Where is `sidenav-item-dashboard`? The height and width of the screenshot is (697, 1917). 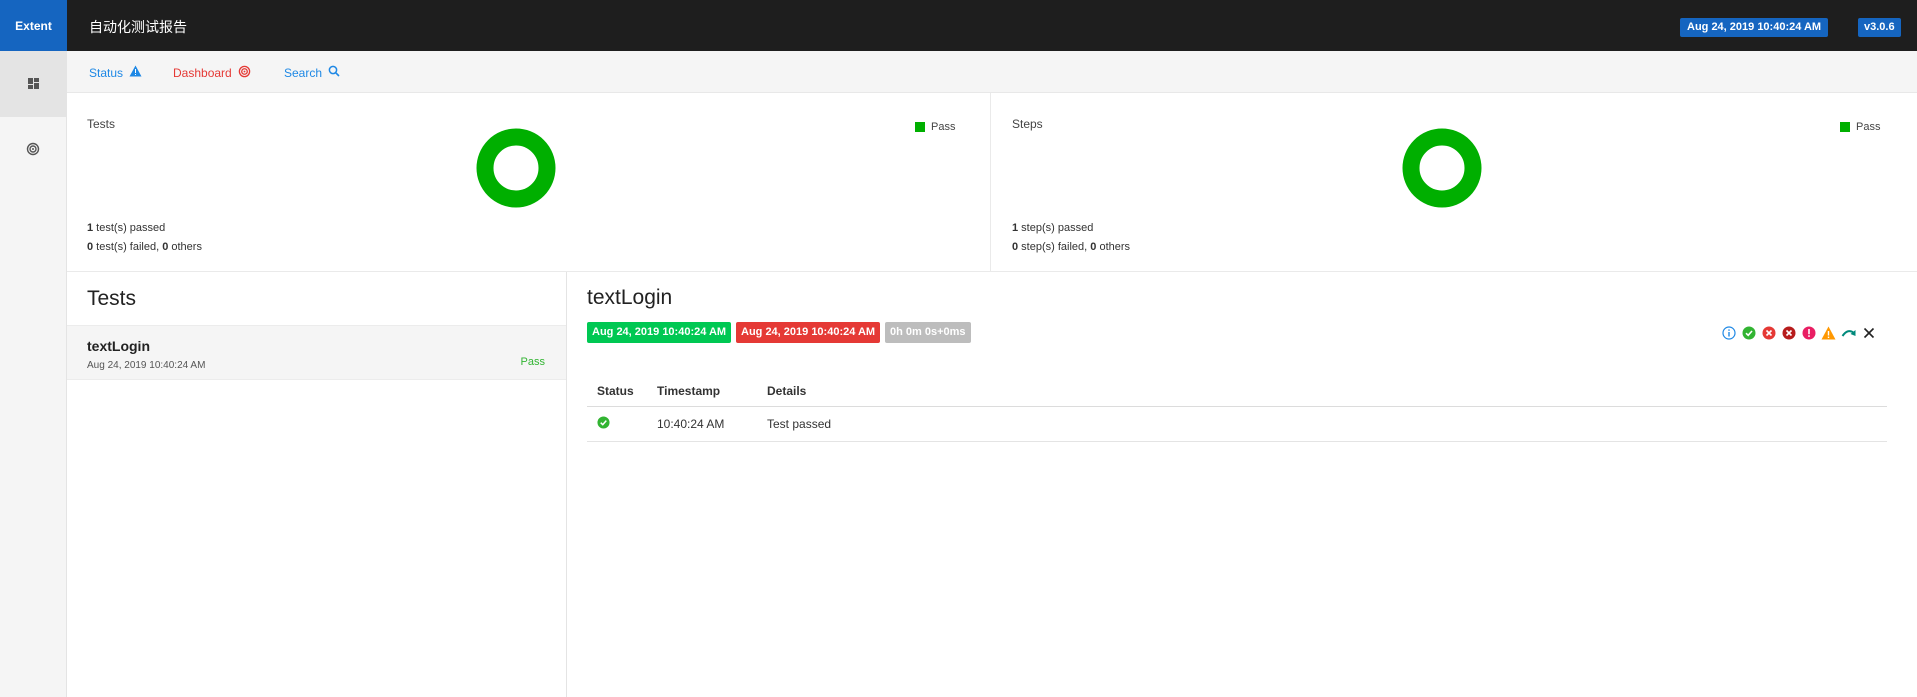 sidenav-item-dashboard is located at coordinates (33, 150).